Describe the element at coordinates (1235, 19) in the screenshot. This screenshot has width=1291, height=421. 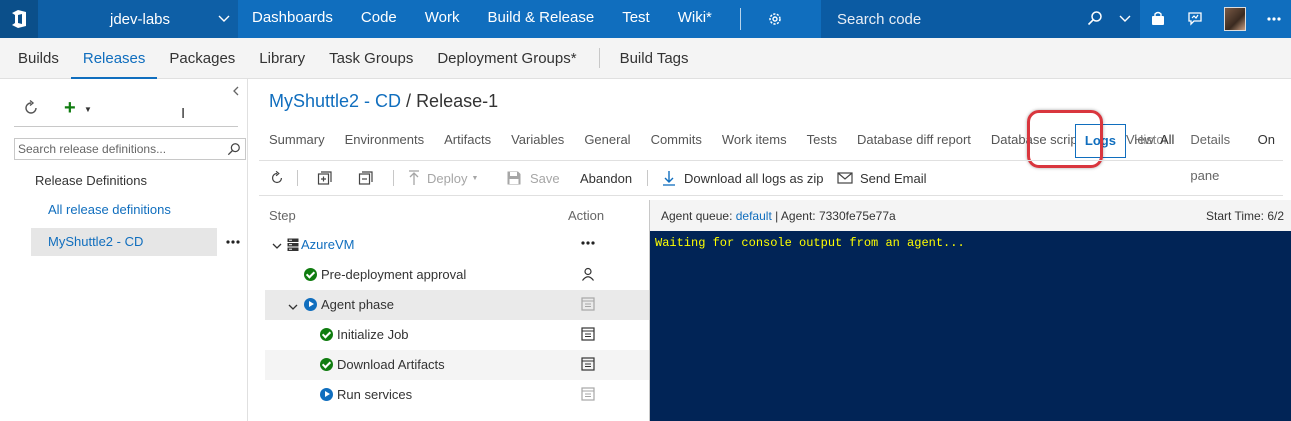
I see `user-avatar` at that location.